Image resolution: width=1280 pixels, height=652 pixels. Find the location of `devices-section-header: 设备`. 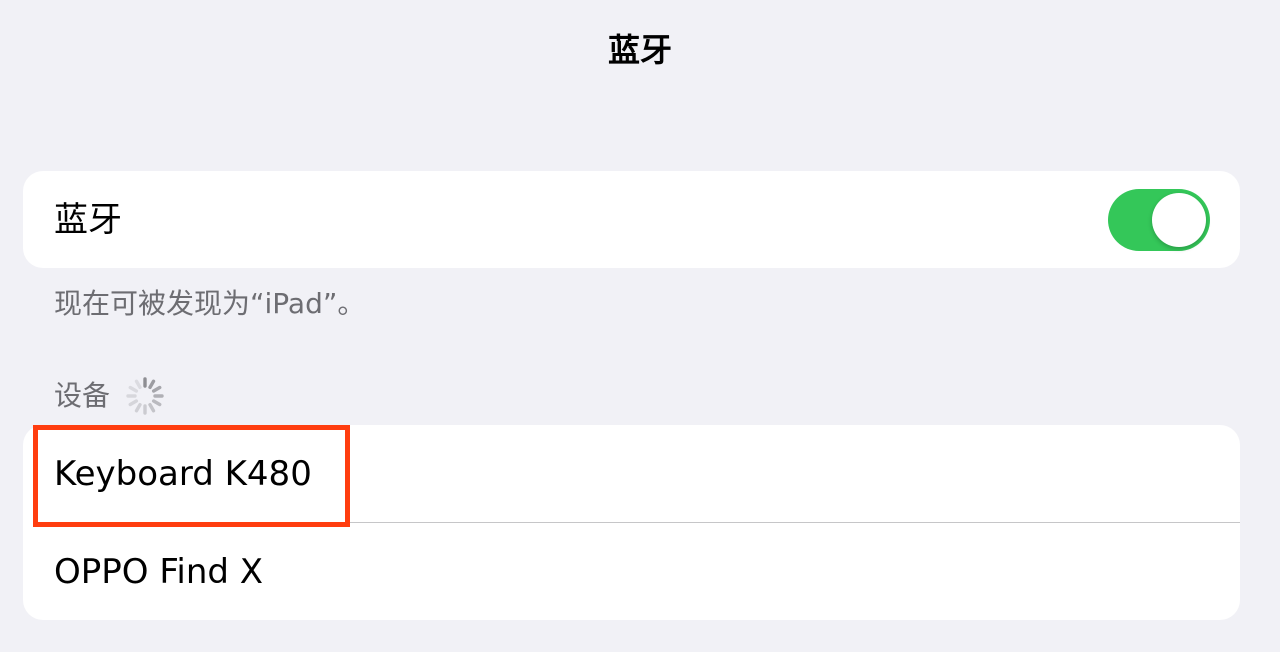

devices-section-header: 设备 is located at coordinates (110, 396).